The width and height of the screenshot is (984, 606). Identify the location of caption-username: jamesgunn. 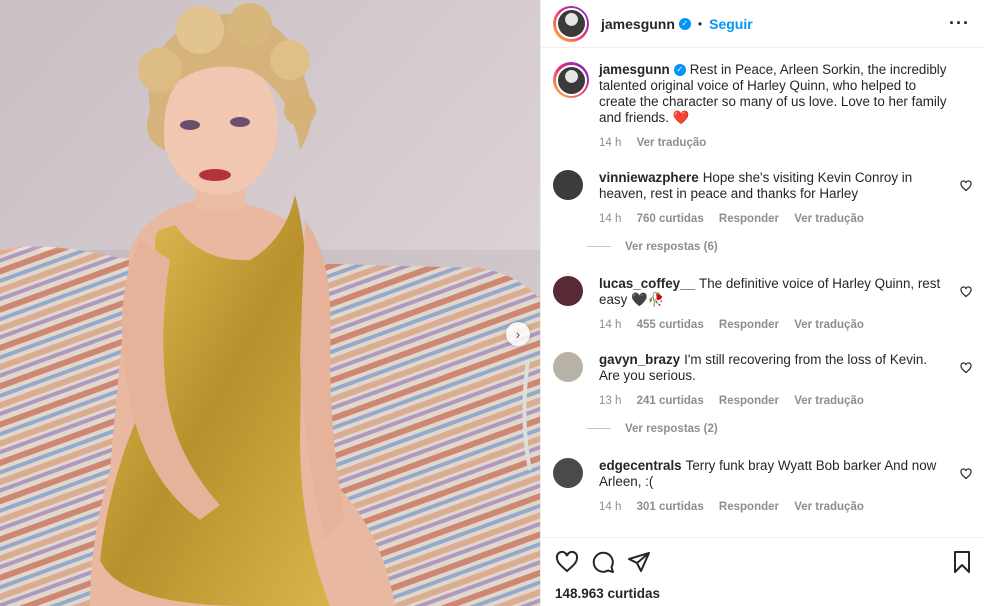
(634, 69).